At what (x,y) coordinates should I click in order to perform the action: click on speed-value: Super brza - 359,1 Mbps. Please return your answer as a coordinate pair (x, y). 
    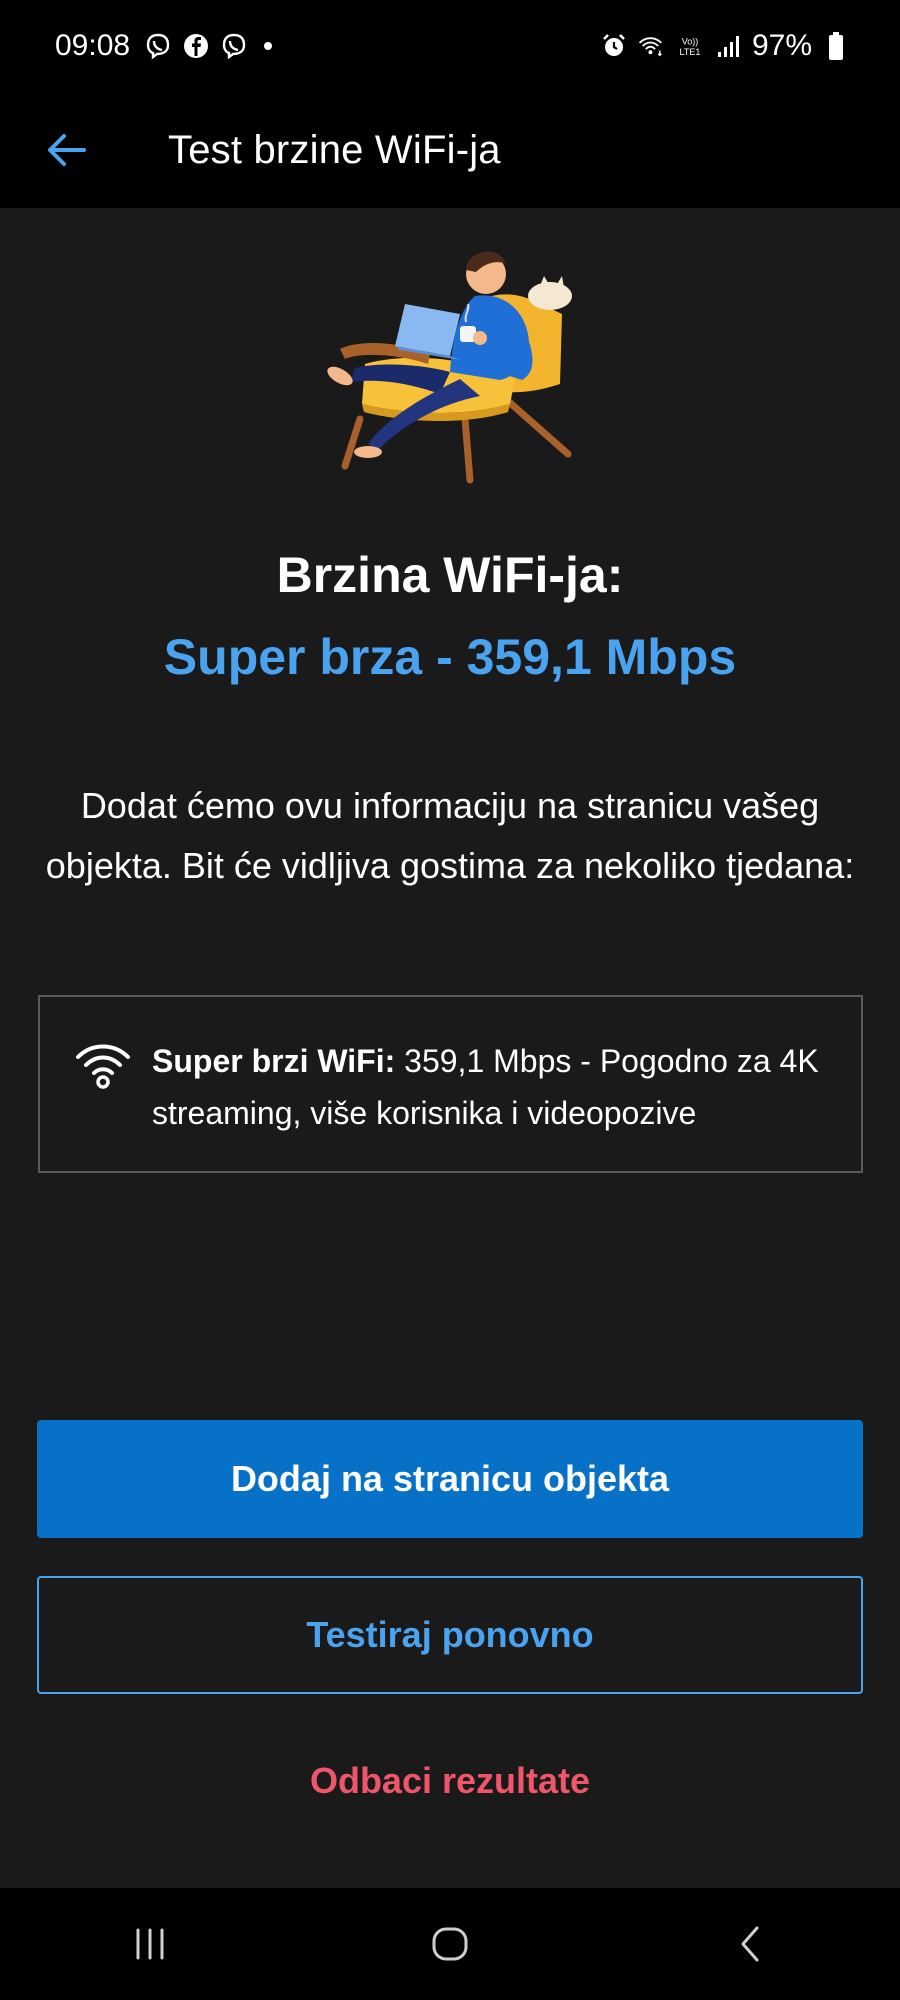
    Looking at the image, I should click on (450, 657).